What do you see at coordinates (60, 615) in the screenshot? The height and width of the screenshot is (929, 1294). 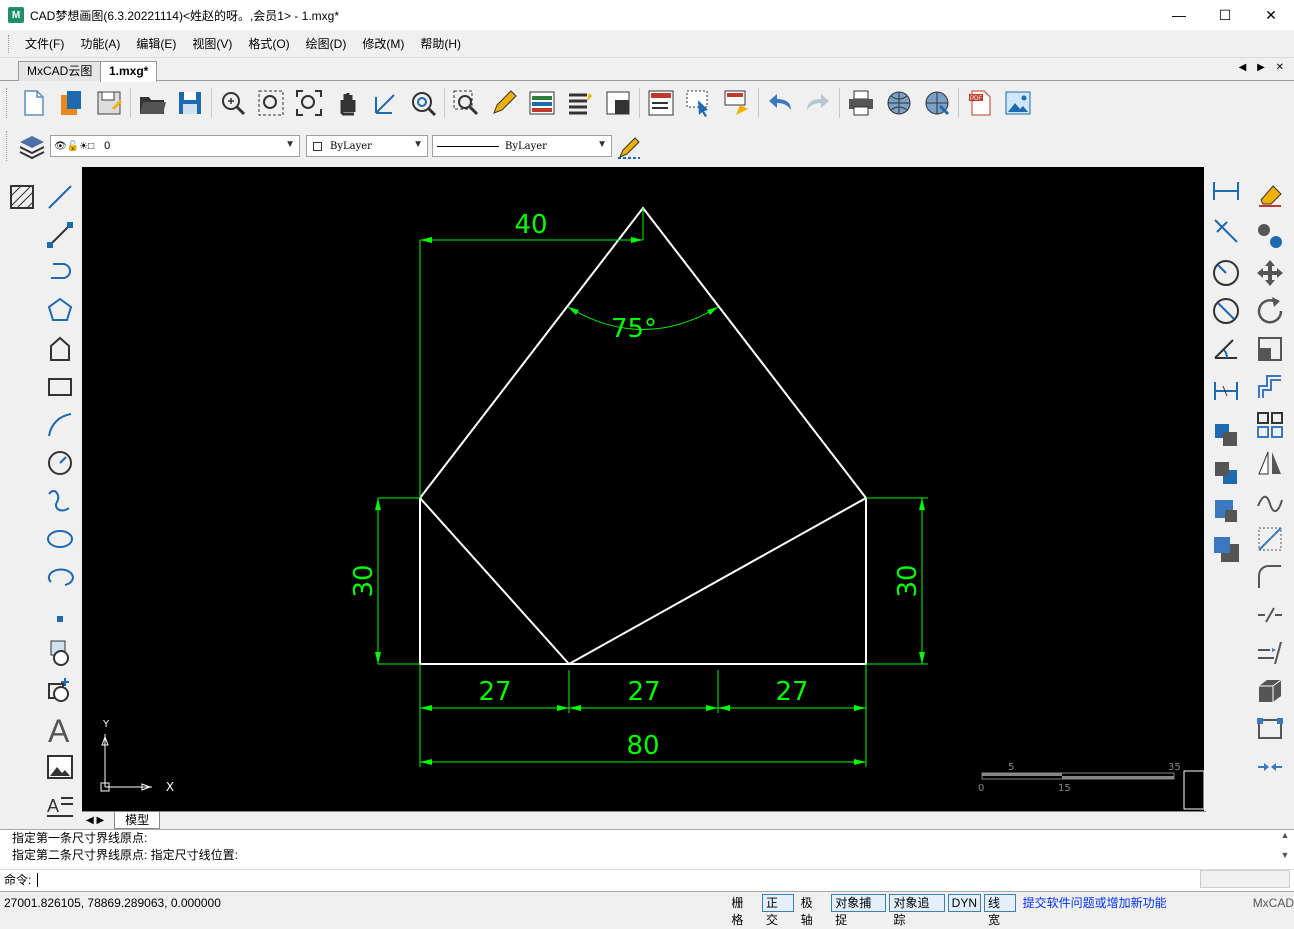 I see `point-icon` at bounding box center [60, 615].